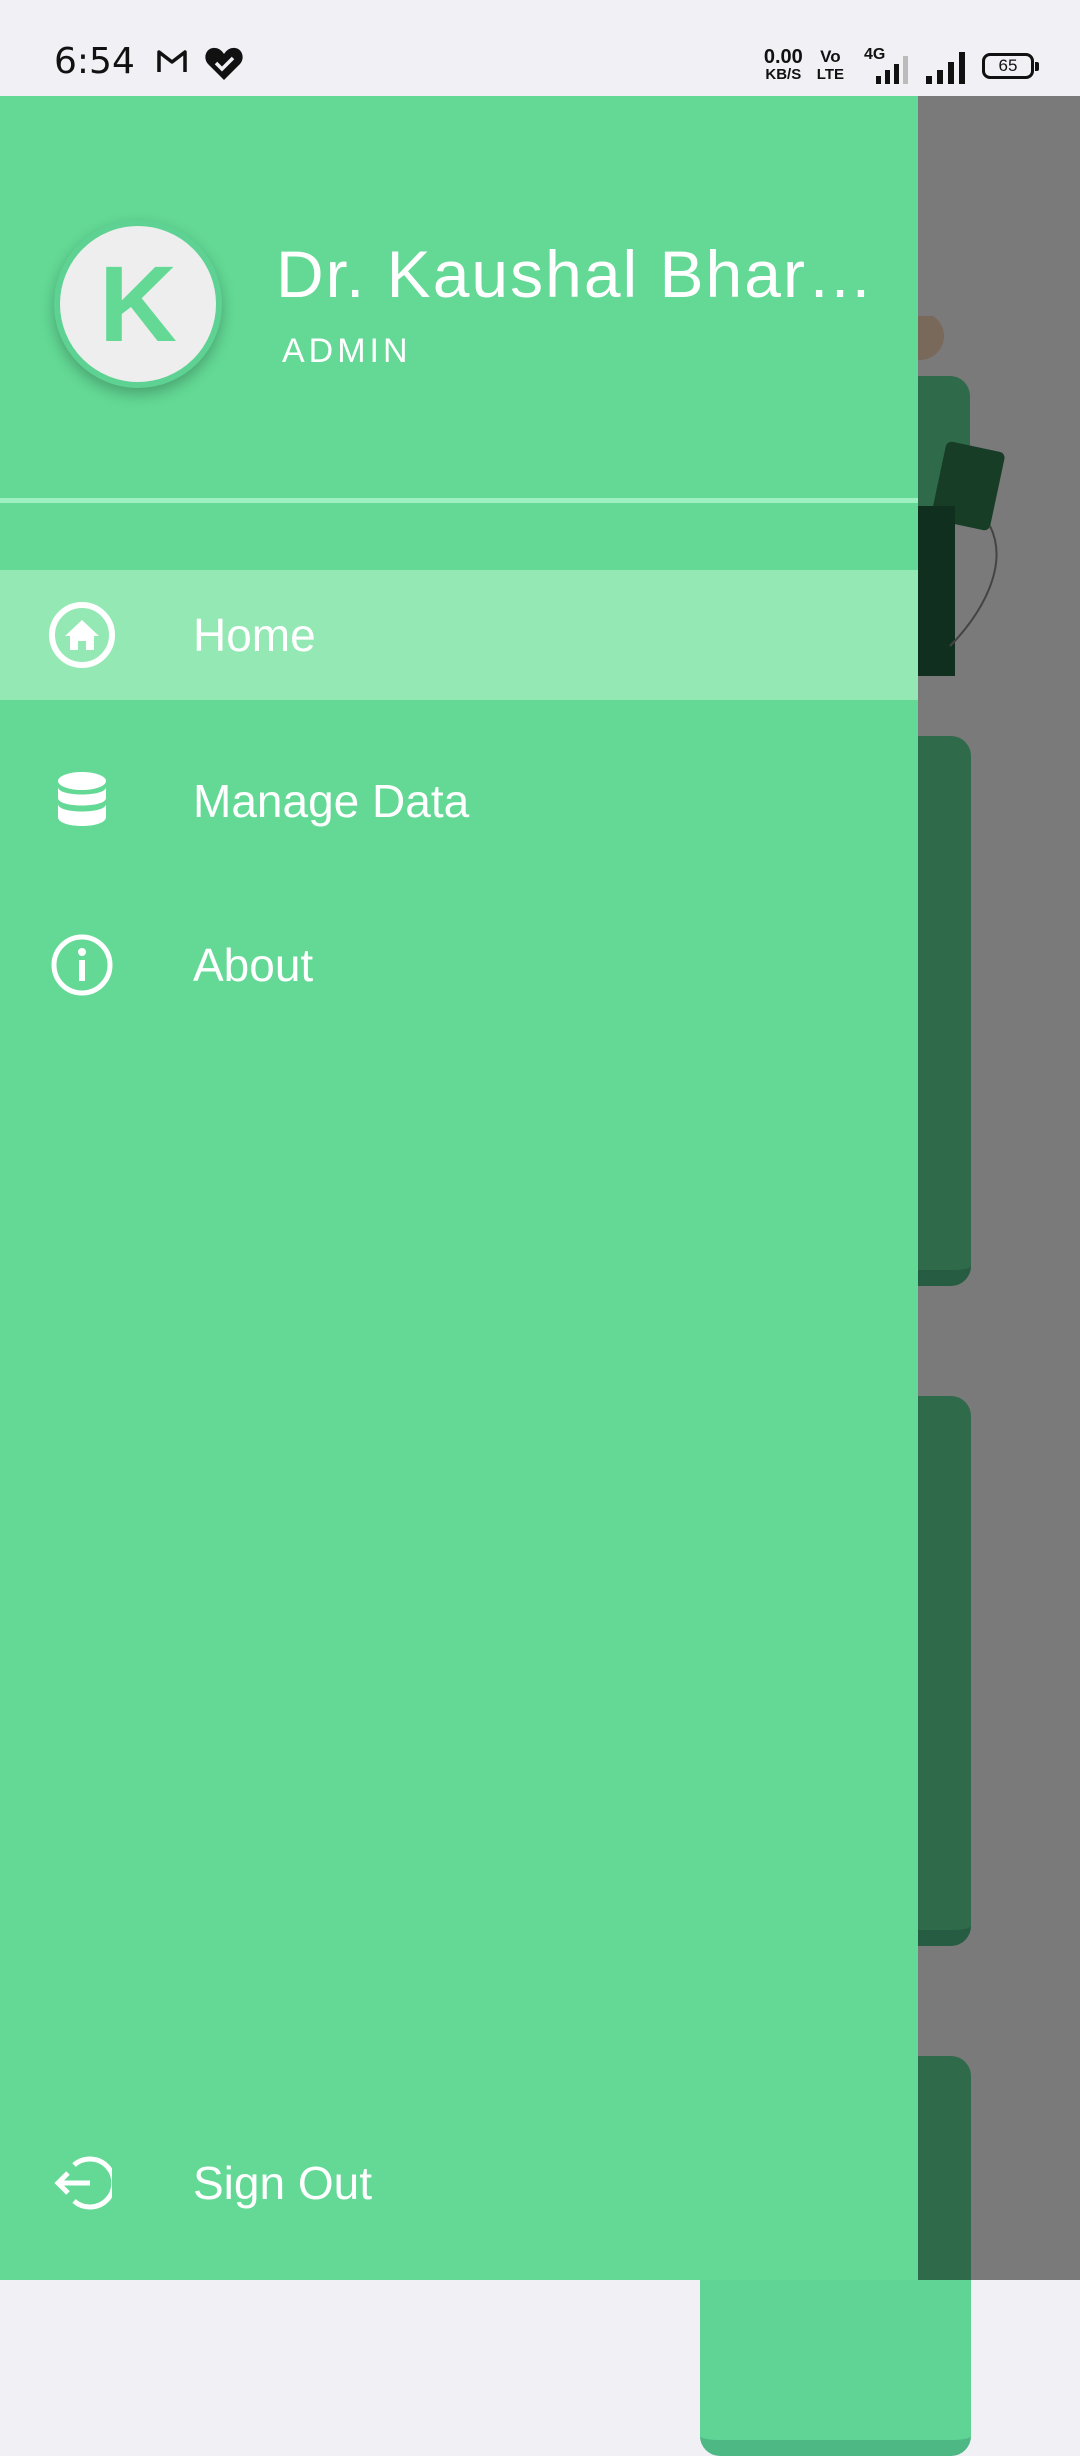  I want to click on home-icon, so click(82, 635).